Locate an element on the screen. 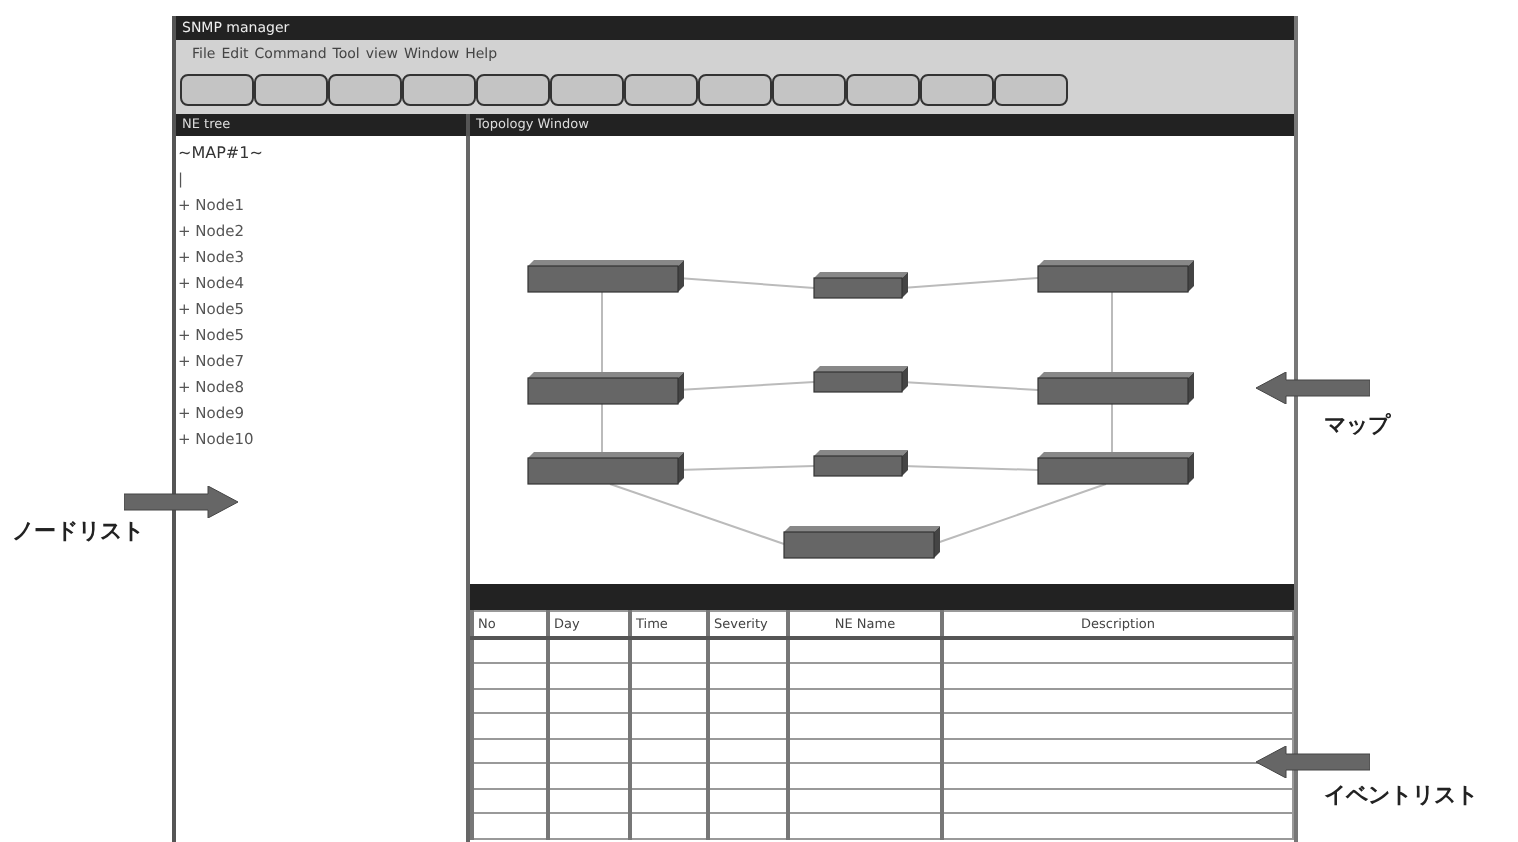  tree-root: ~MAP#1~ is located at coordinates (322, 153).